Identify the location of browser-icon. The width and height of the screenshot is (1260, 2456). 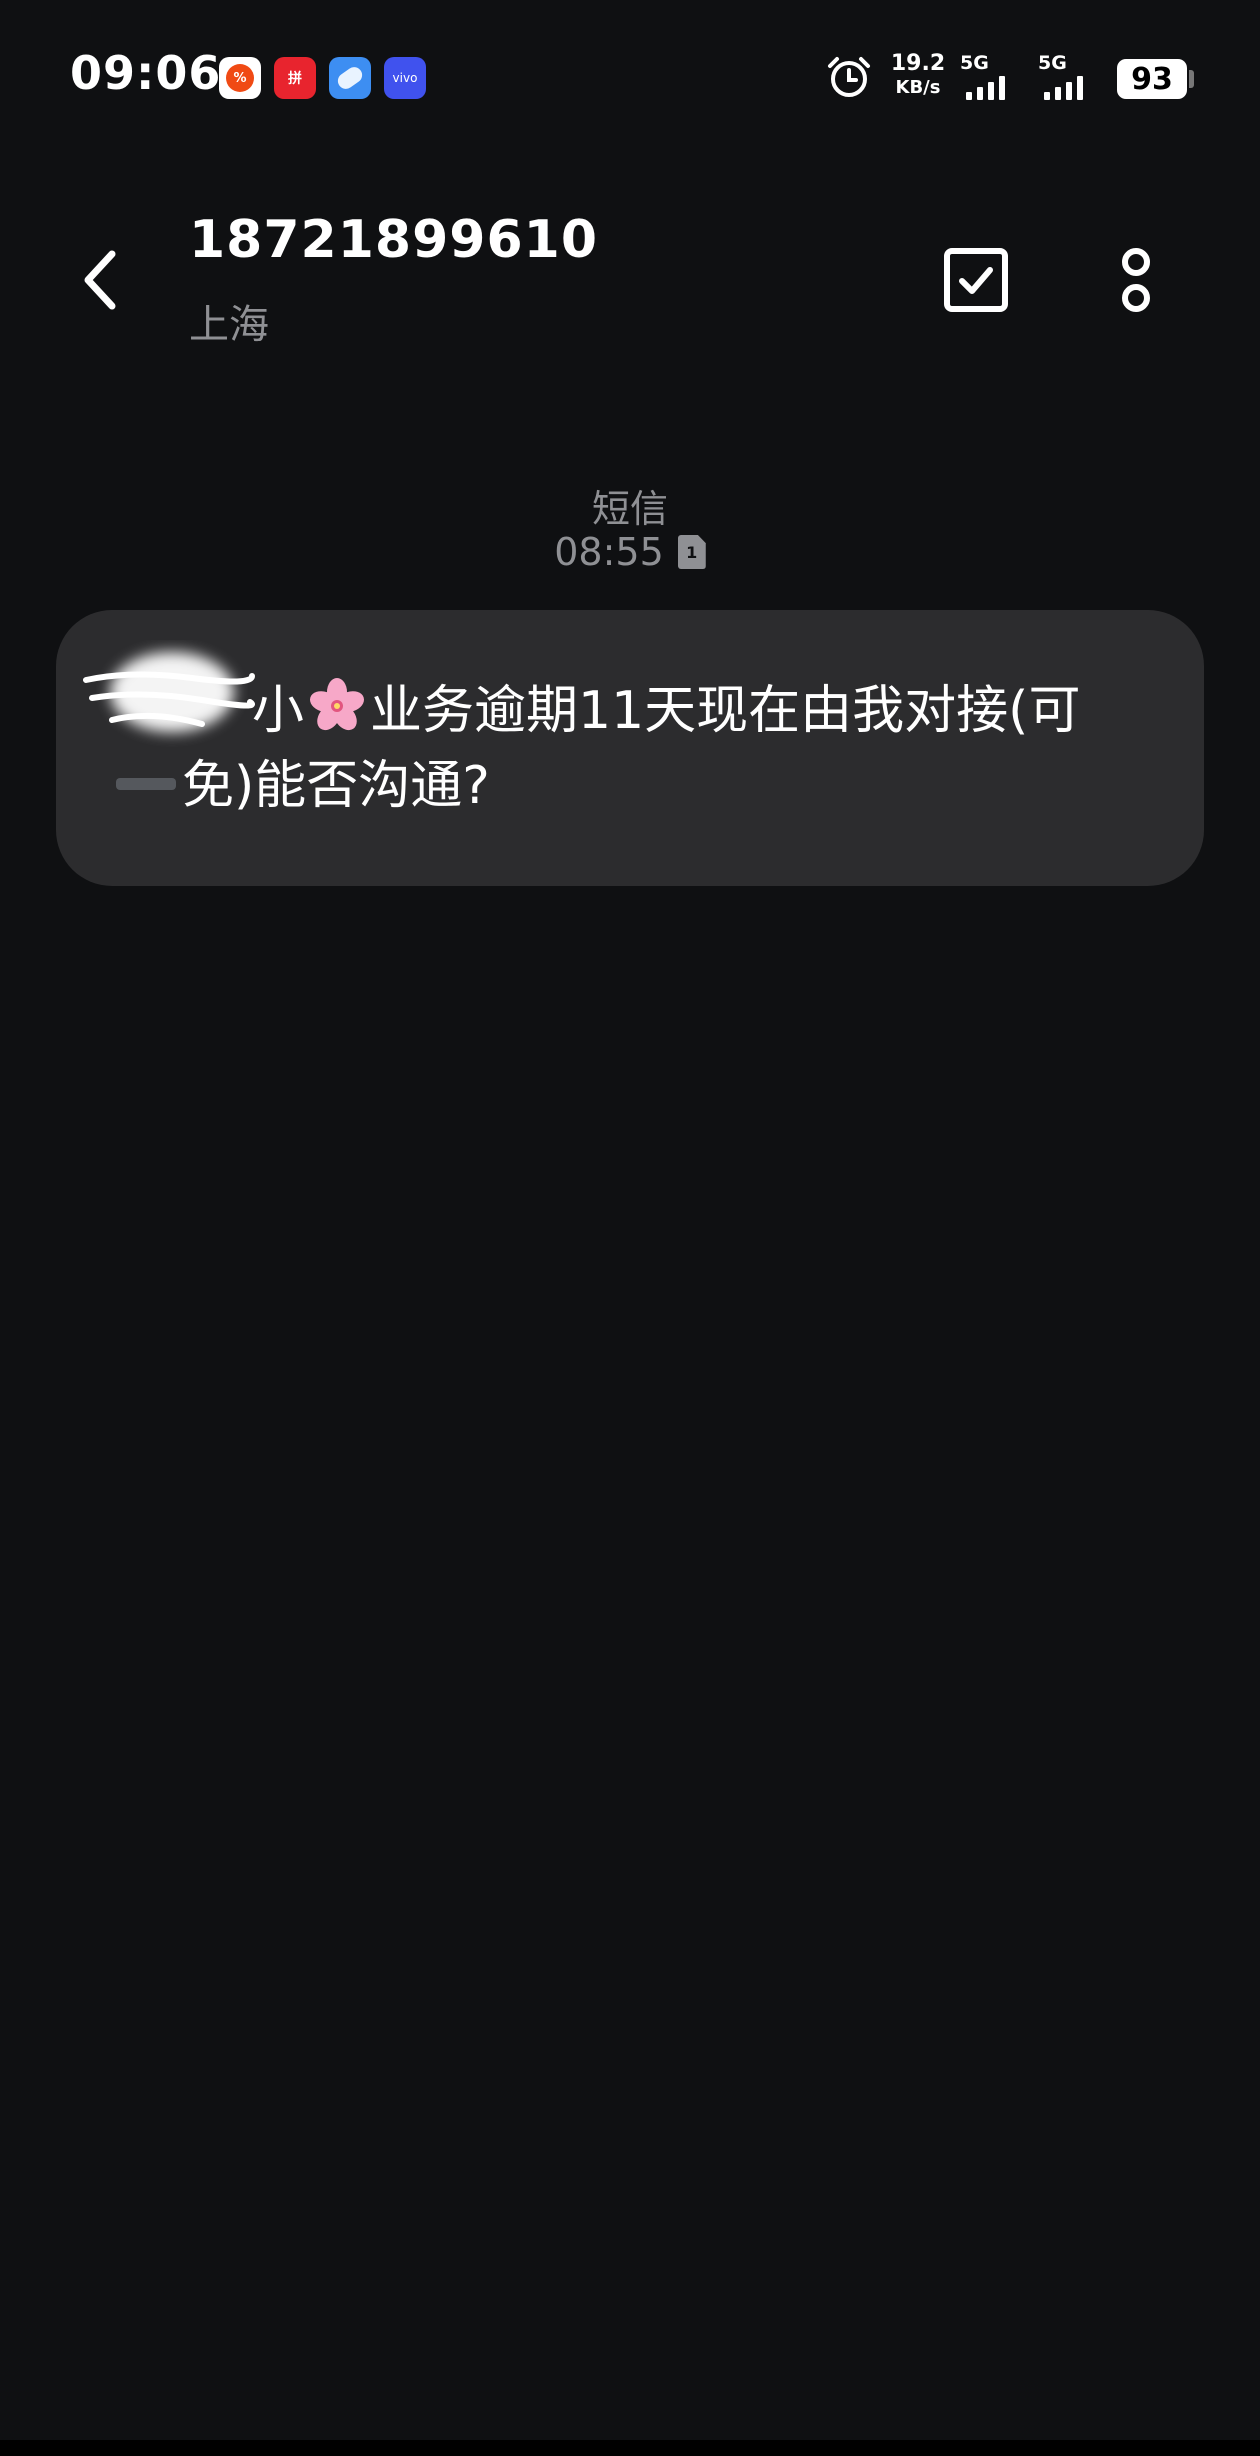
(350, 78).